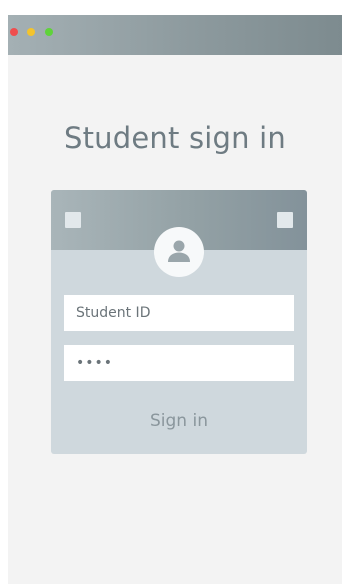 This screenshot has width=342, height=584. I want to click on student-id-input, so click(179, 313).